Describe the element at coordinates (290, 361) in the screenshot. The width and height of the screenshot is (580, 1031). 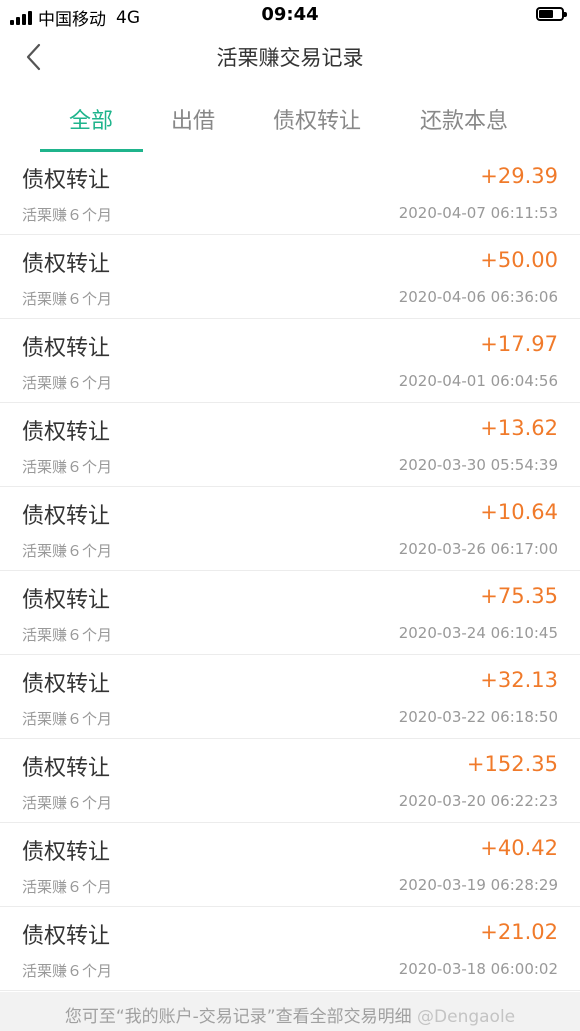
I see `list-item: 债权转让 +17.97 活栗赚６个月 2020-04-01 06:04:56` at that location.